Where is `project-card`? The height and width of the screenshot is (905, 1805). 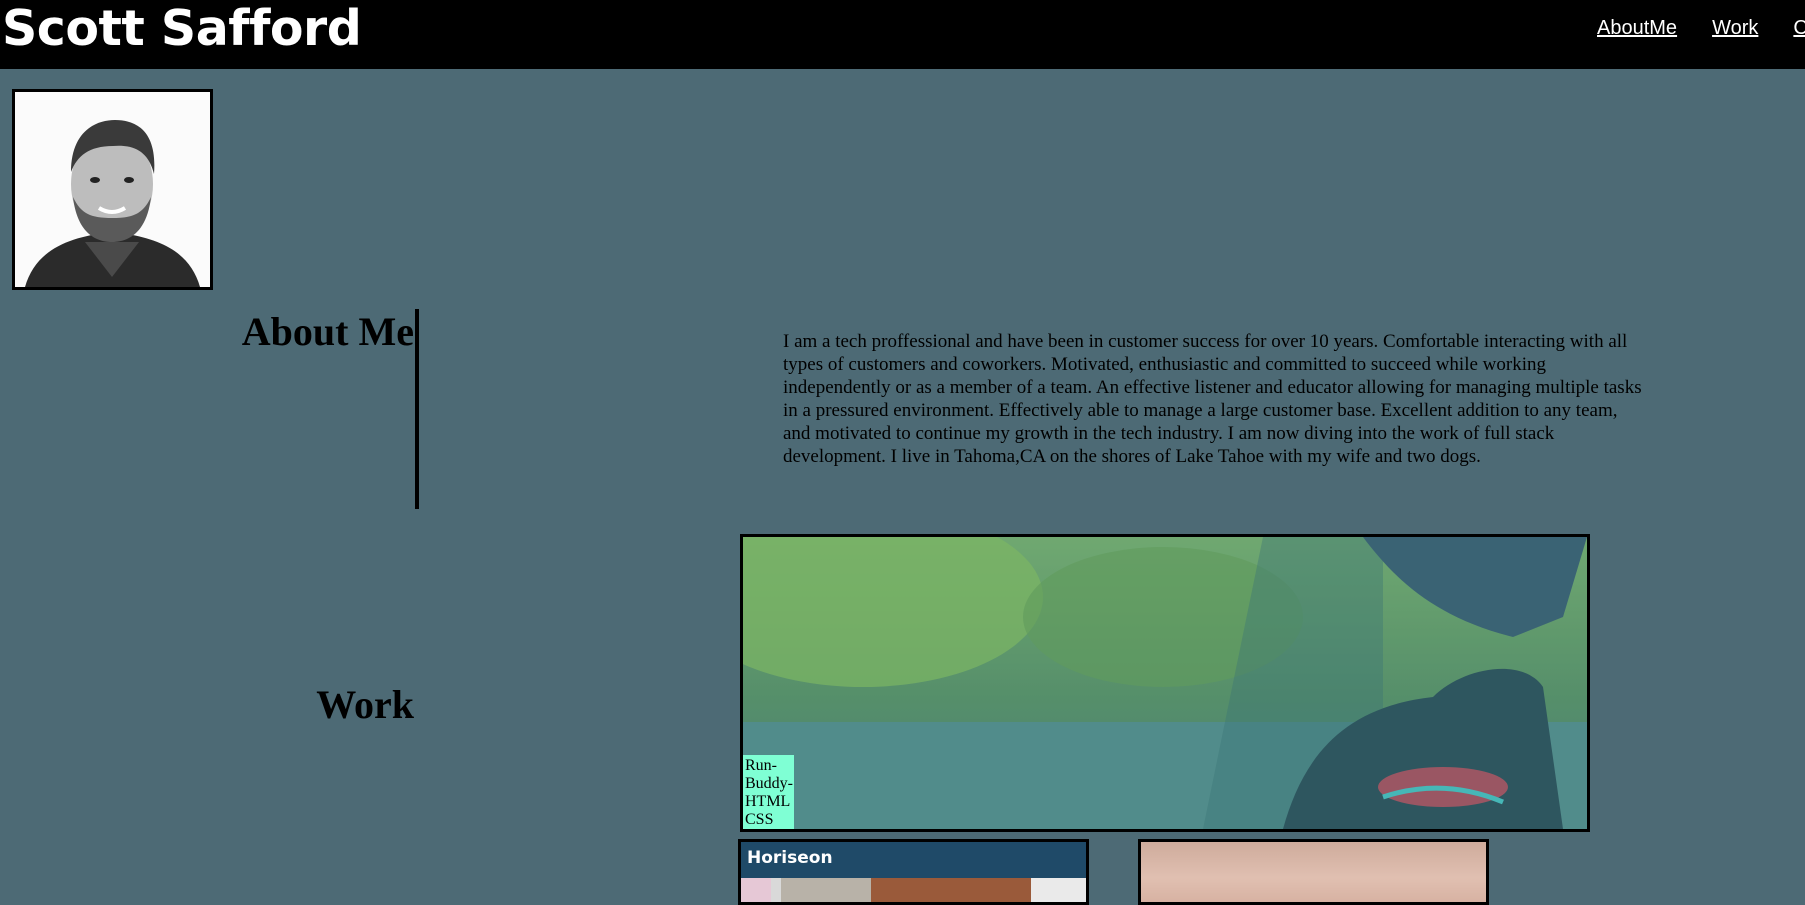
project-card is located at coordinates (1313, 872).